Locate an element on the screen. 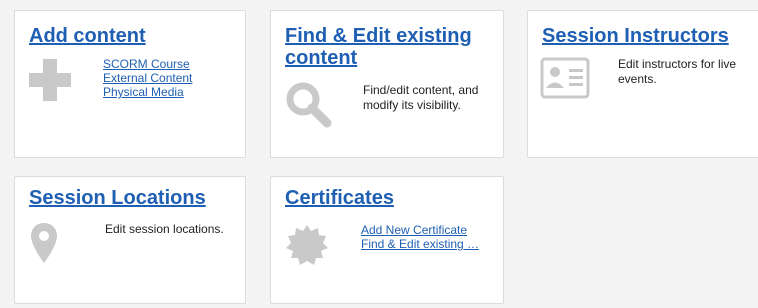  session-locations-description: Edit session locations. is located at coordinates (164, 229).